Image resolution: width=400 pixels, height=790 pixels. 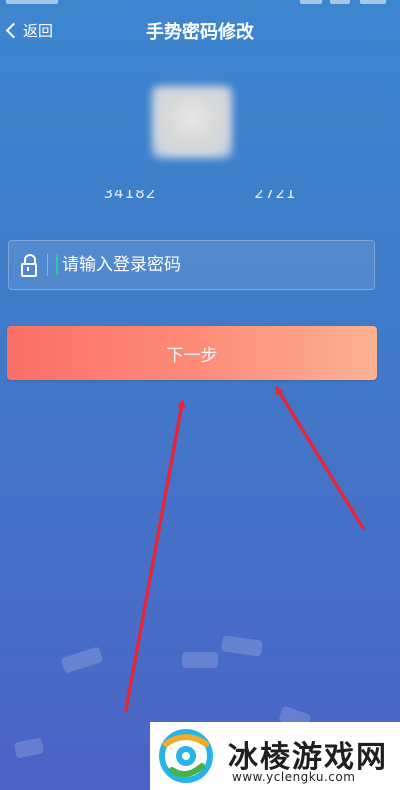 What do you see at coordinates (186, 756) in the screenshot?
I see `watermark-logo-icon` at bounding box center [186, 756].